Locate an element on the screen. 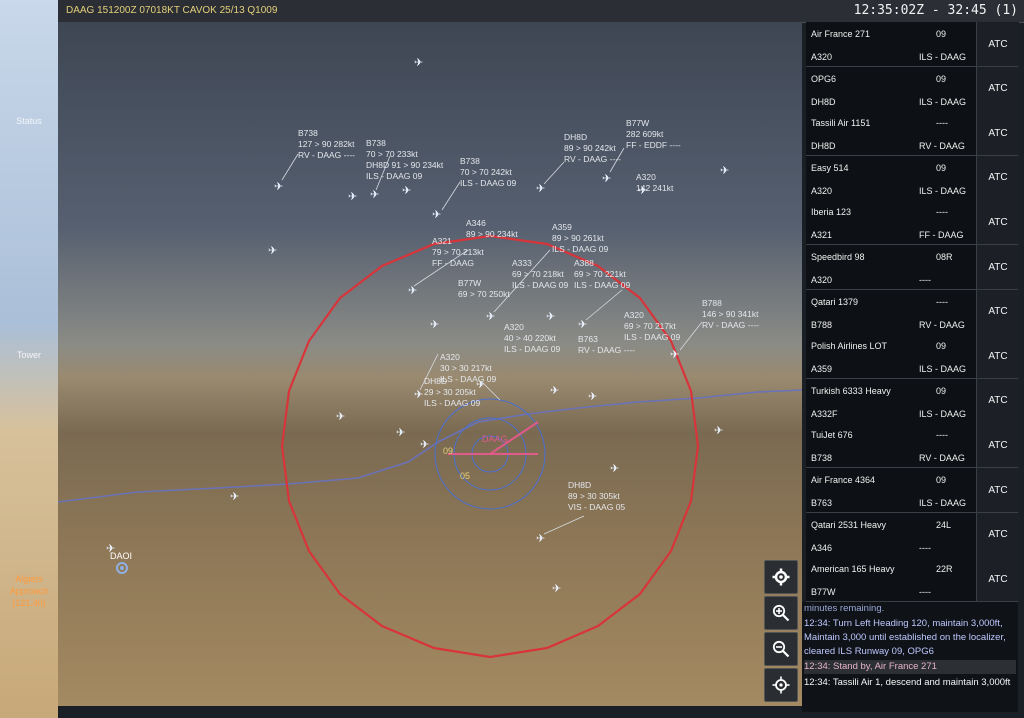 The width and height of the screenshot is (1024, 718). secondary-airport-dot is located at coordinates (122, 568).